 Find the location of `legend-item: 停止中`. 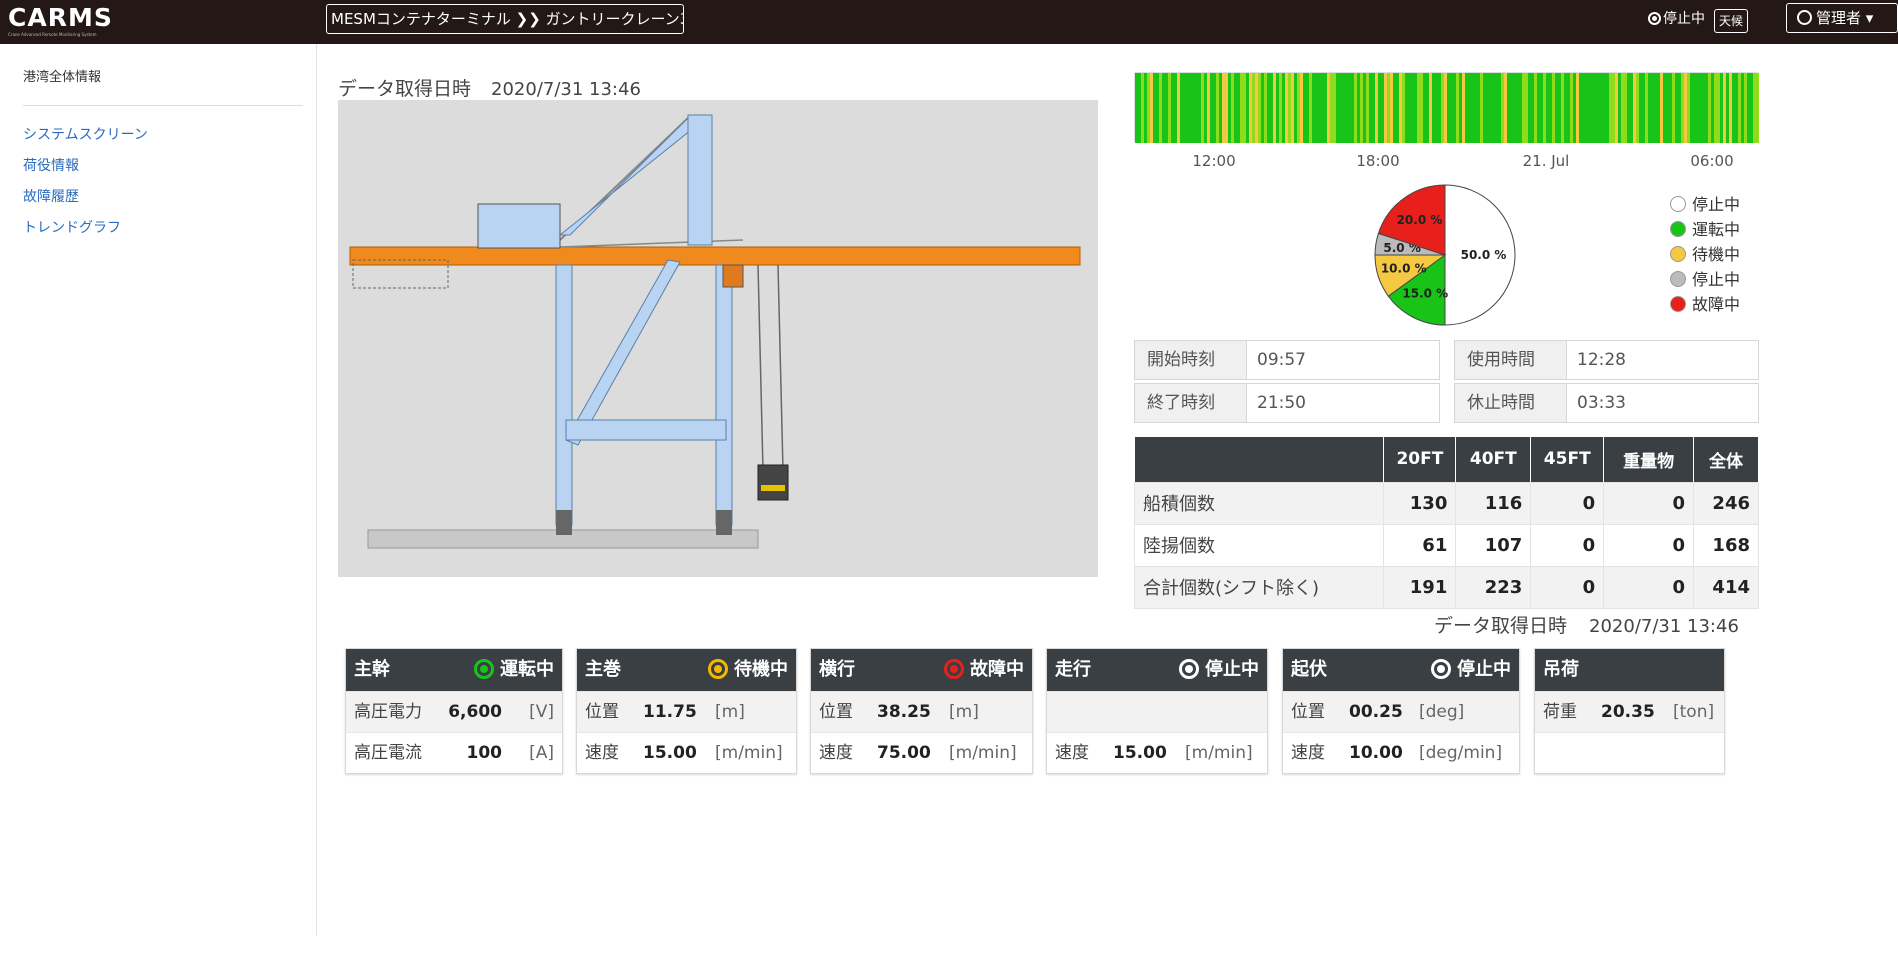

legend-item: 停止中 is located at coordinates (1715, 281).